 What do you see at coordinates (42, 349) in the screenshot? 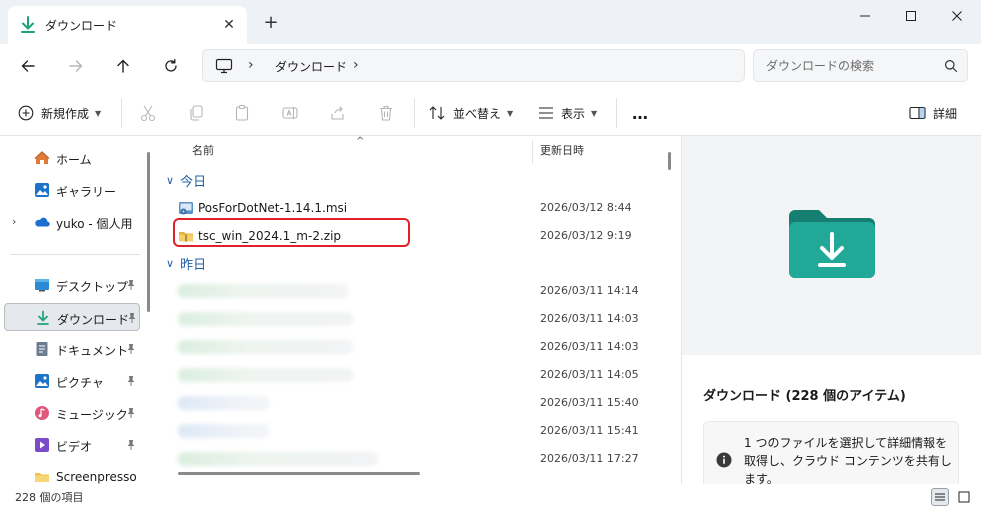
I see `documents-icon` at bounding box center [42, 349].